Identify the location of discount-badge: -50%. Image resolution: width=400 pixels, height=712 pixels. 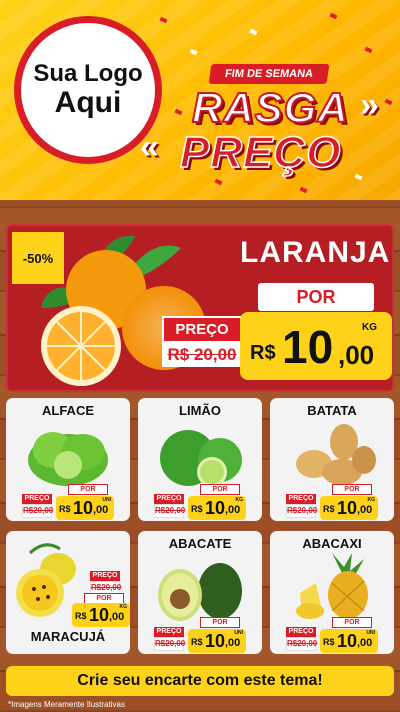
(38, 258).